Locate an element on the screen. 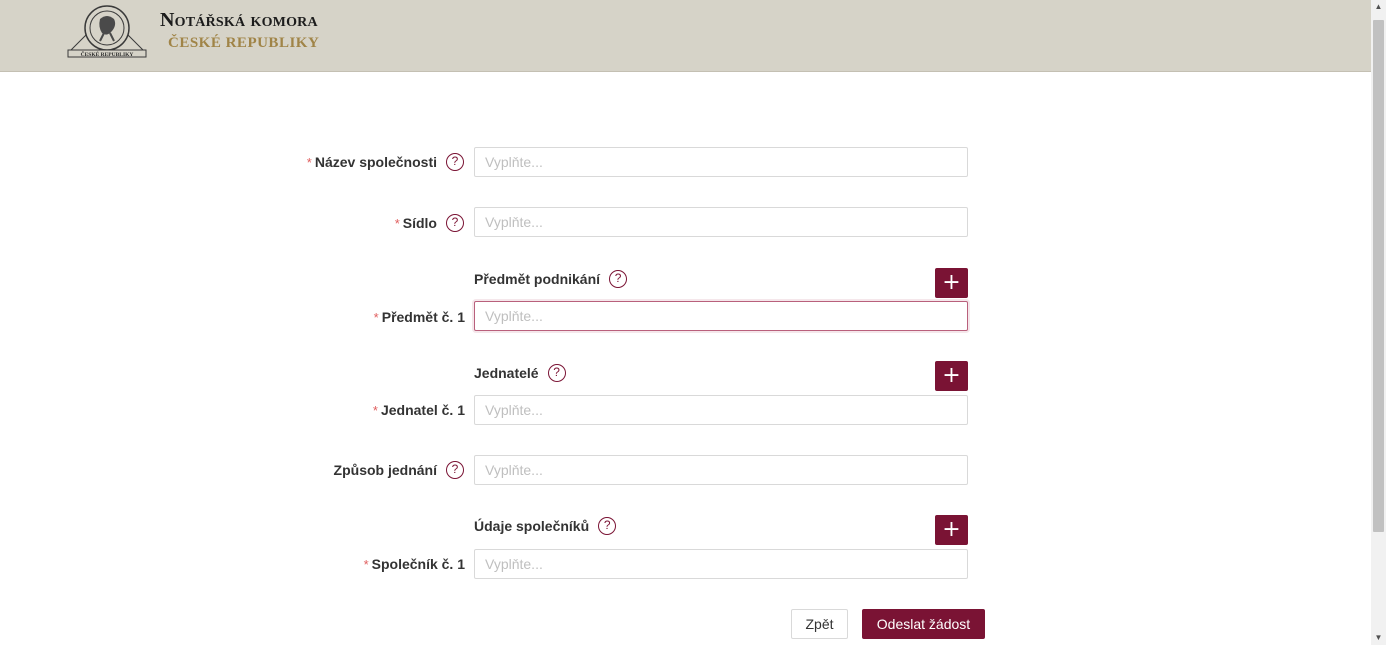 This screenshot has width=1386, height=645. executives-section-title-text: Jednatelé is located at coordinates (506, 373).